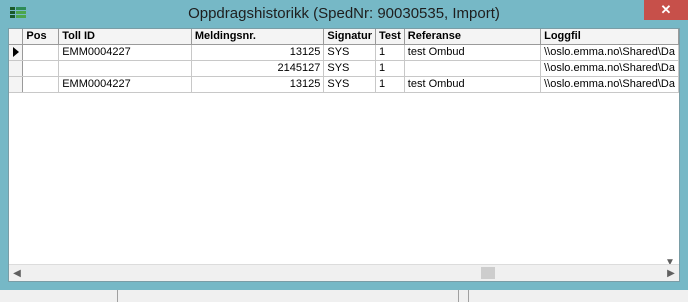  What do you see at coordinates (258, 37) in the screenshot?
I see `column-header-meldingsnr: Meldingsnr.` at bounding box center [258, 37].